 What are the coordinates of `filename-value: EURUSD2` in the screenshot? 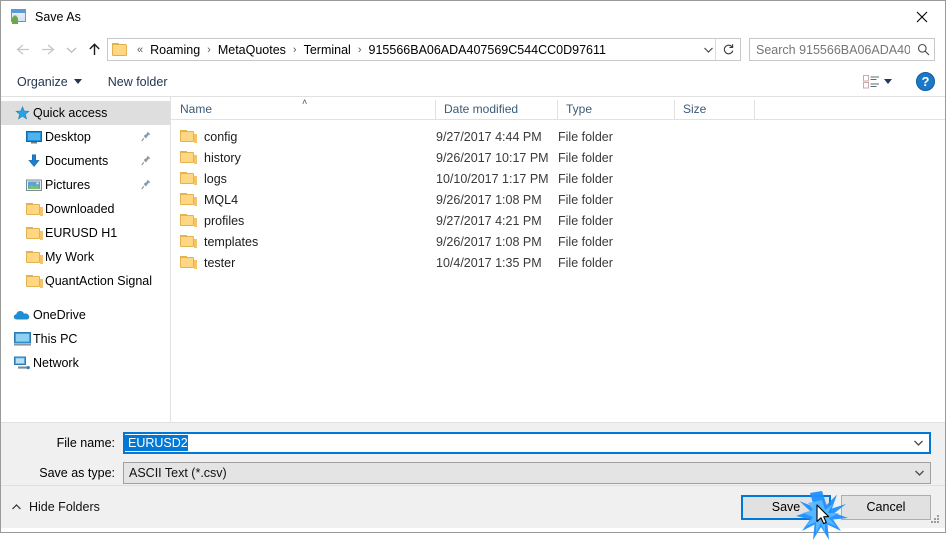 It's located at (156, 443).